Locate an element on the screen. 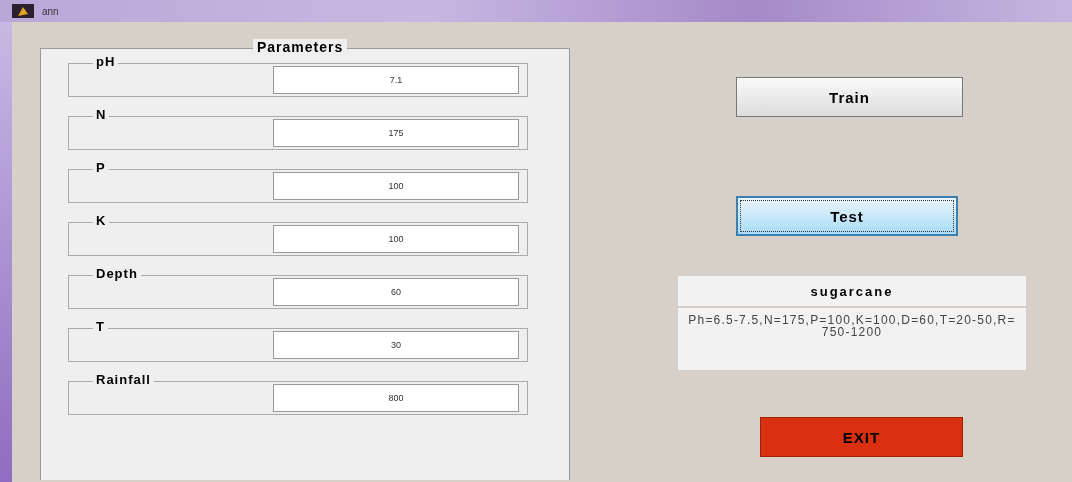  parameter-label: pH is located at coordinates (106, 61).